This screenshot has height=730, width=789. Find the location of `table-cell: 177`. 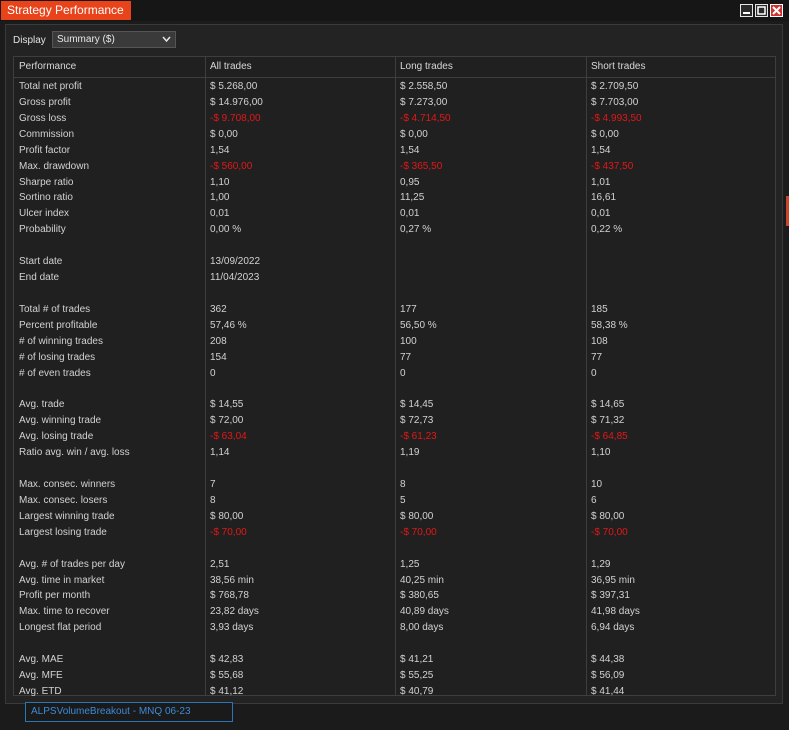

table-cell: 177 is located at coordinates (408, 309).